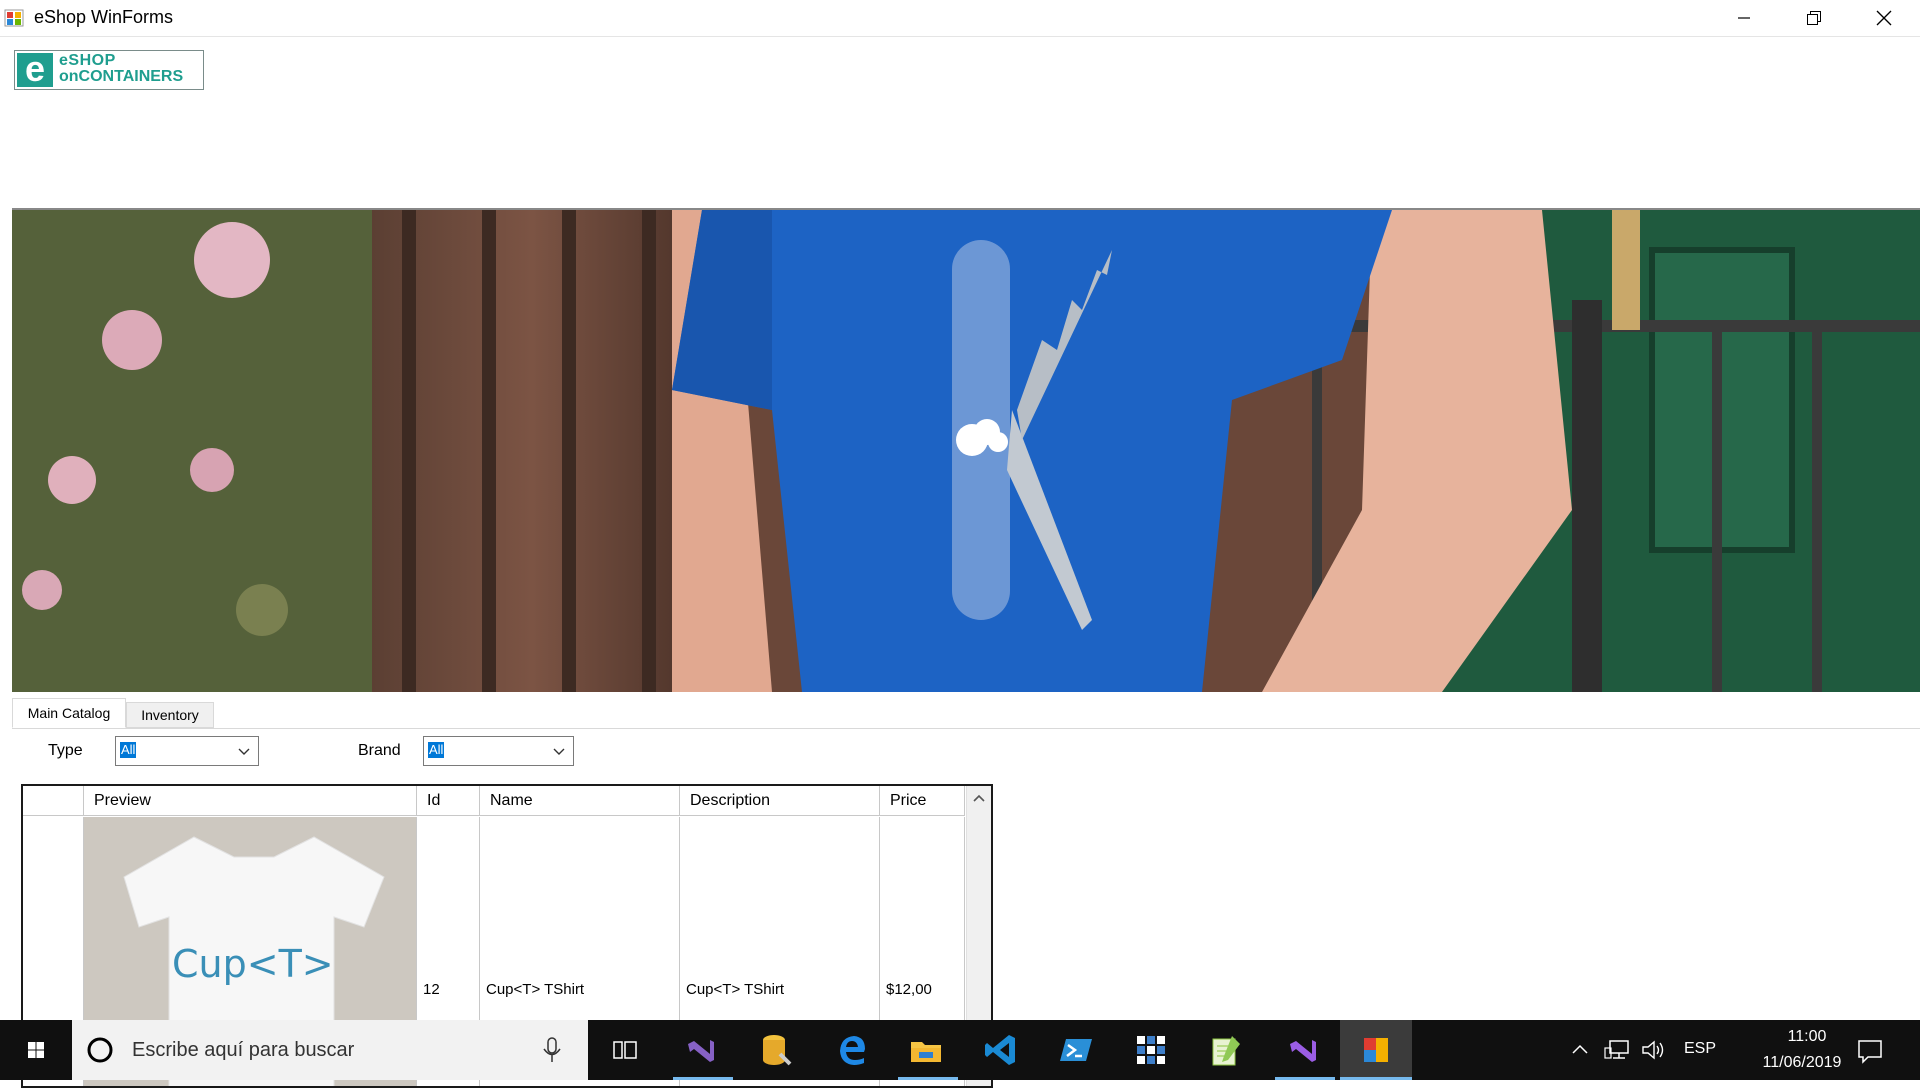  What do you see at coordinates (87, 60) in the screenshot?
I see `logo-line1: eSHOP` at bounding box center [87, 60].